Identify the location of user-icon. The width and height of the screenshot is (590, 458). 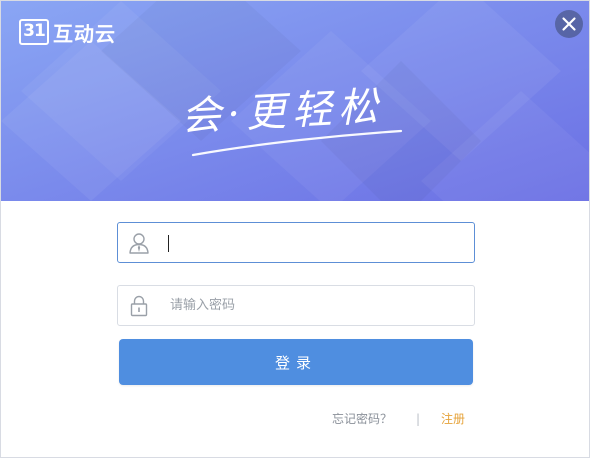
(139, 242).